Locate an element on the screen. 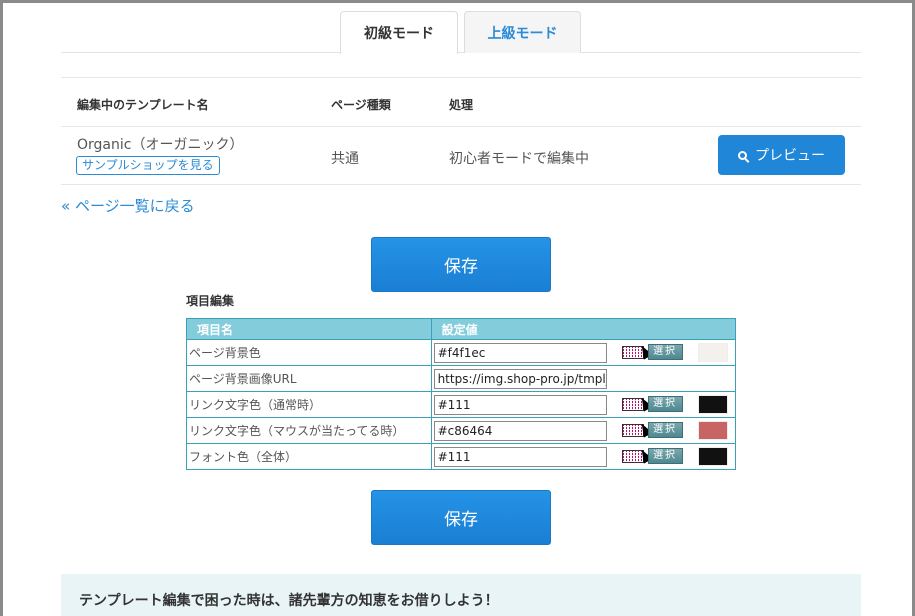 The height and width of the screenshot is (616, 915). template-name: Organic（オーガニック） is located at coordinates (160, 145).